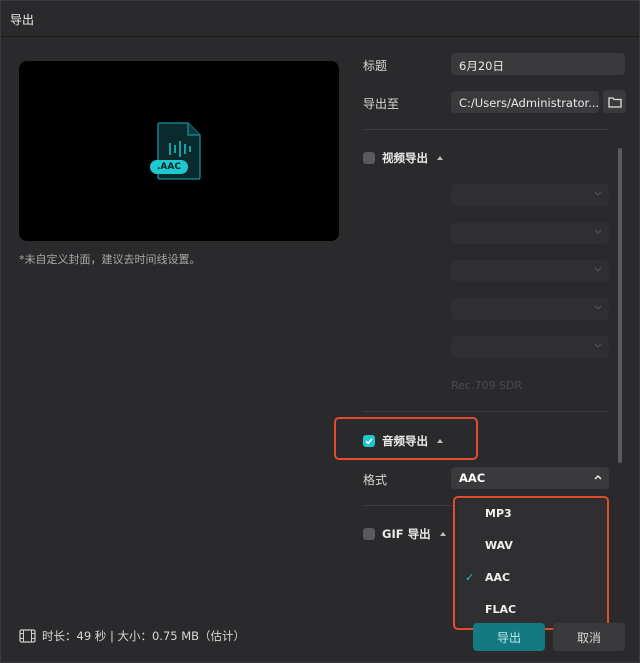 The image size is (640, 663). I want to click on title-label: 标题, so click(375, 66).